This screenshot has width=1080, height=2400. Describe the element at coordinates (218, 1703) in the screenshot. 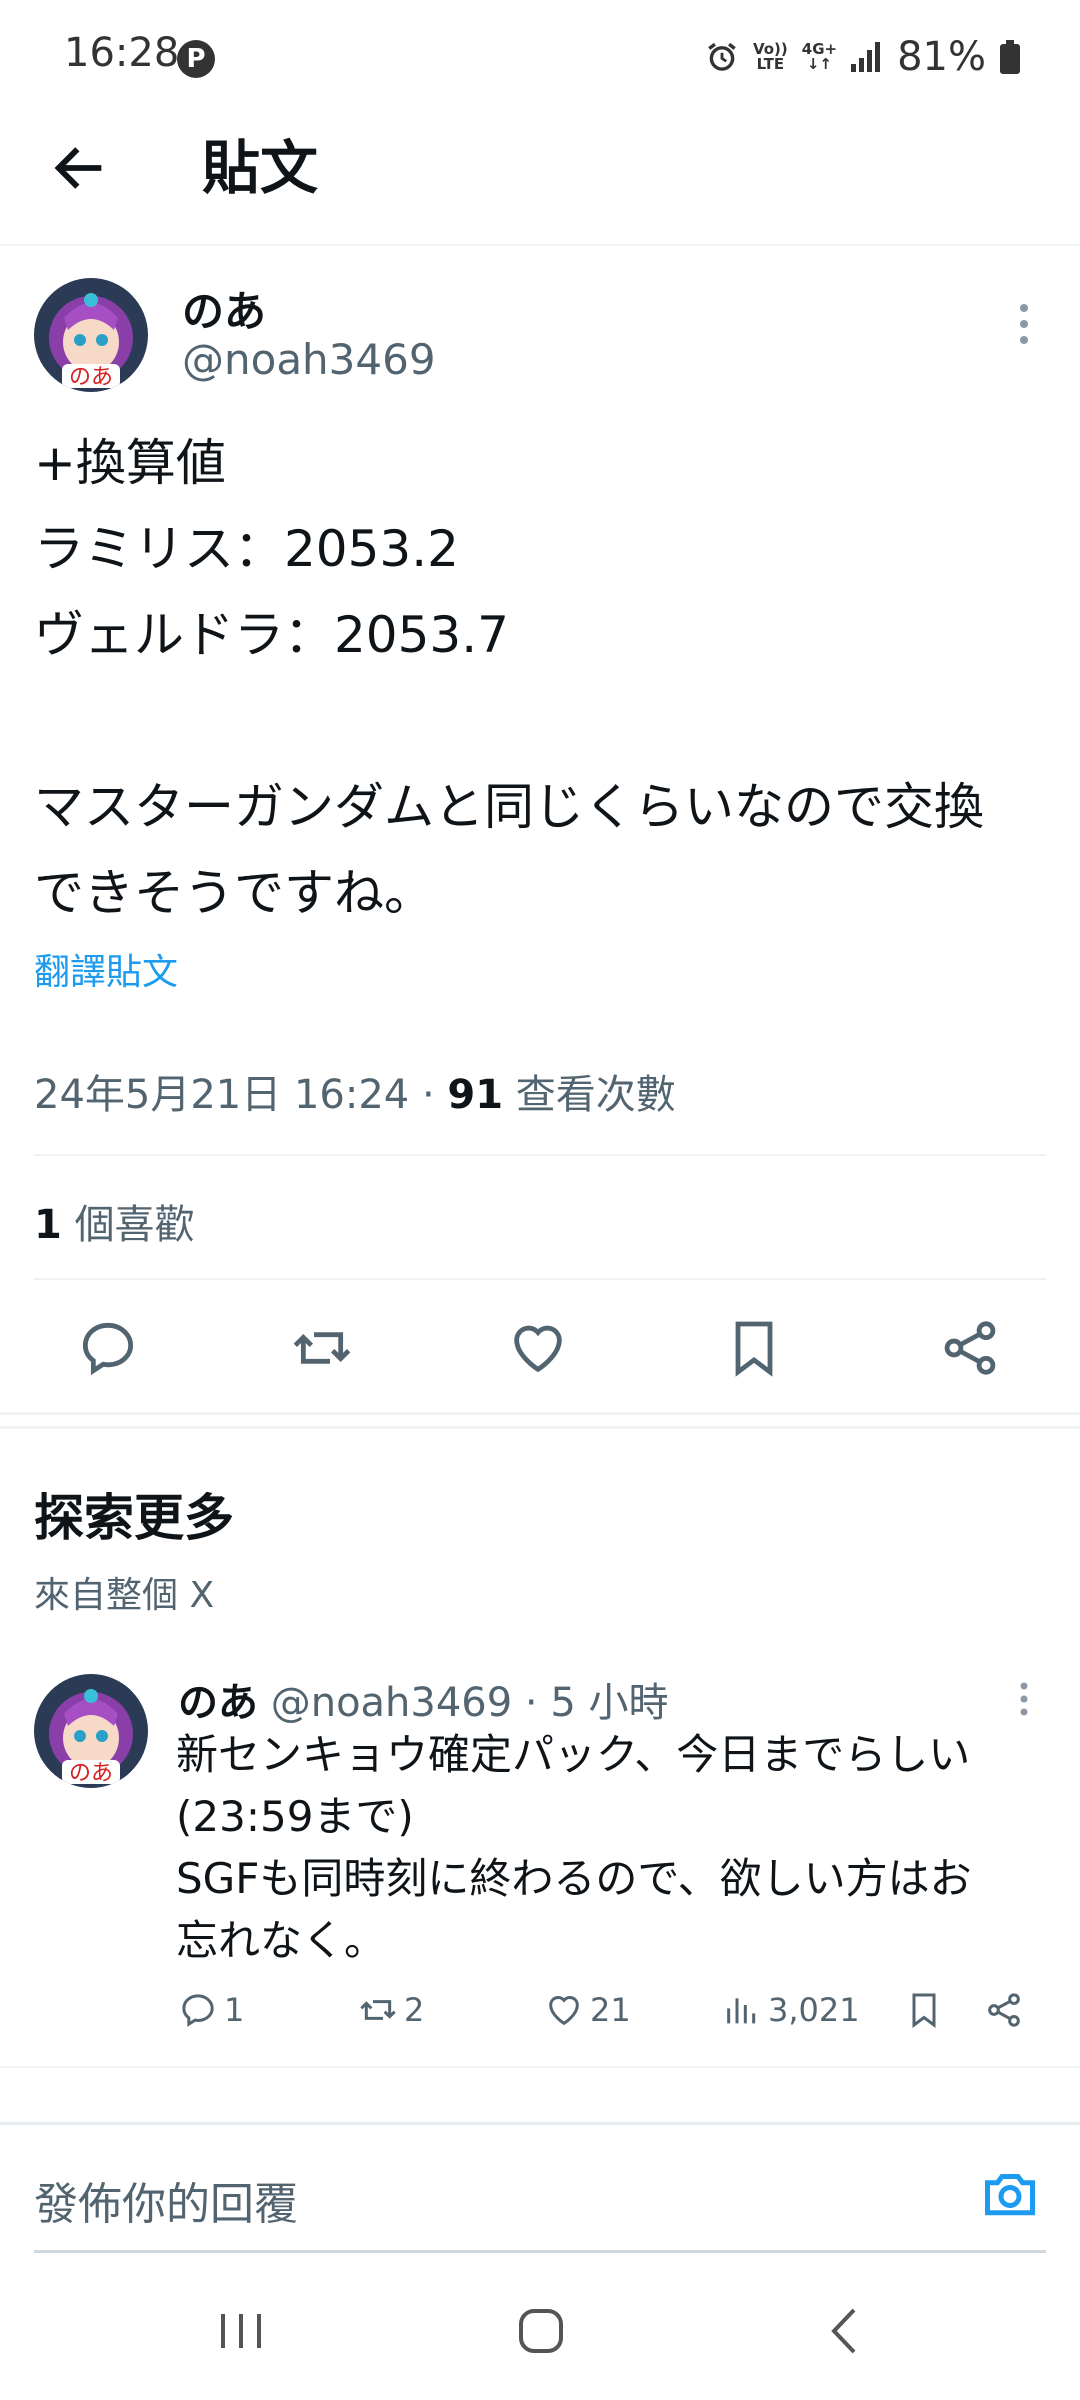

I see `related-author-name: のあ` at that location.